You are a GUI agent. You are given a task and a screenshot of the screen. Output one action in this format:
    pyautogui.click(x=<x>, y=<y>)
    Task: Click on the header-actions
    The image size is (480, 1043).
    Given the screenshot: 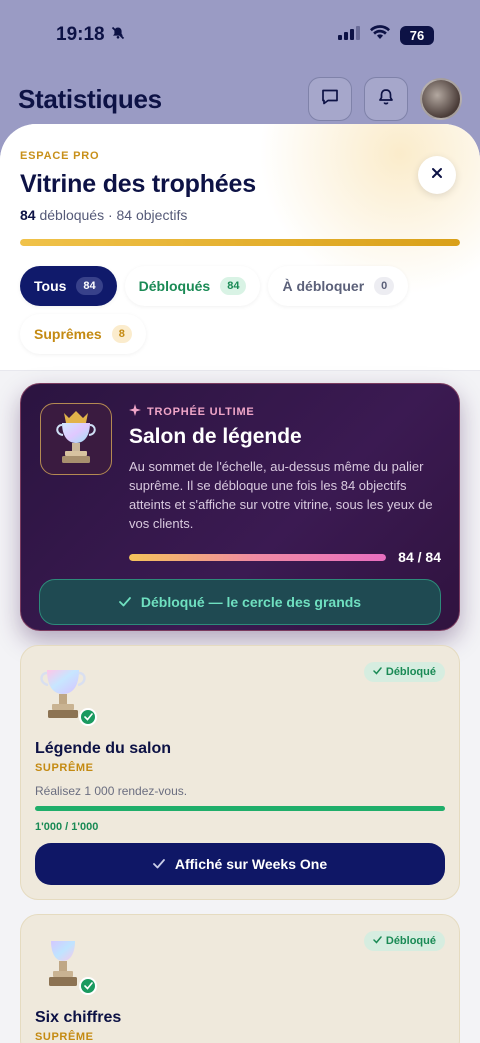 What is the action you would take?
    pyautogui.click(x=385, y=99)
    